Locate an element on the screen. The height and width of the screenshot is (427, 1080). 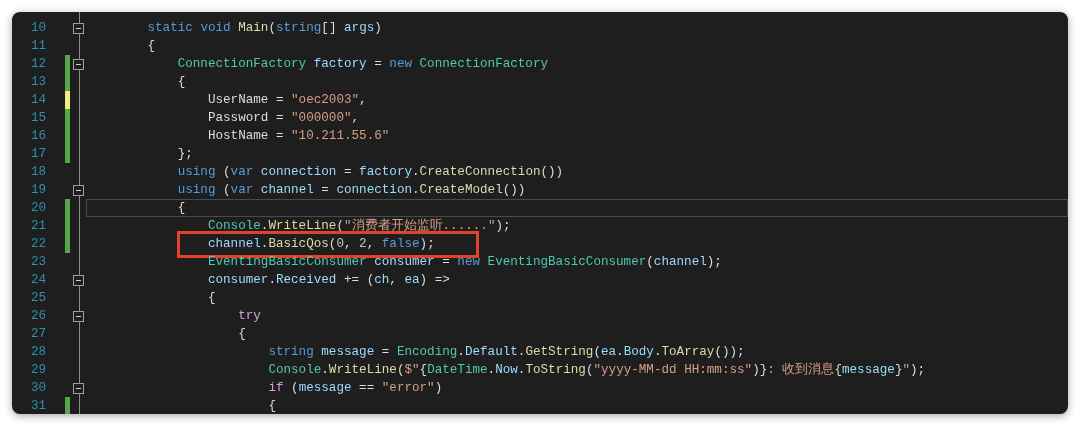
code-line: ConnectionFactory factory = new ConnectionFactory is located at coordinates (362, 64).